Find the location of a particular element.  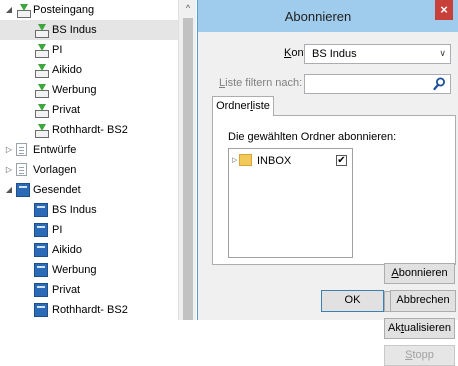

konto-select: BS Indus ∨ is located at coordinates (377, 54).